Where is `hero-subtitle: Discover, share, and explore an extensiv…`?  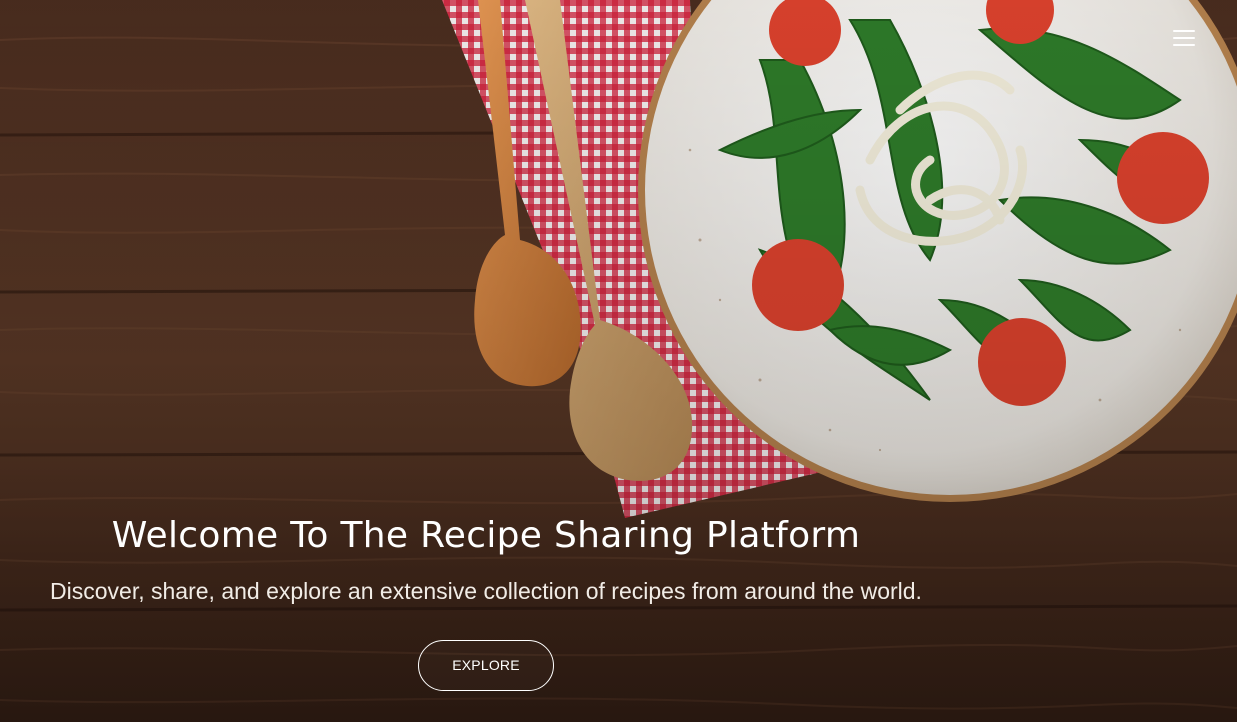
hero-subtitle: Discover, share, and explore an extensiv… is located at coordinates (486, 591).